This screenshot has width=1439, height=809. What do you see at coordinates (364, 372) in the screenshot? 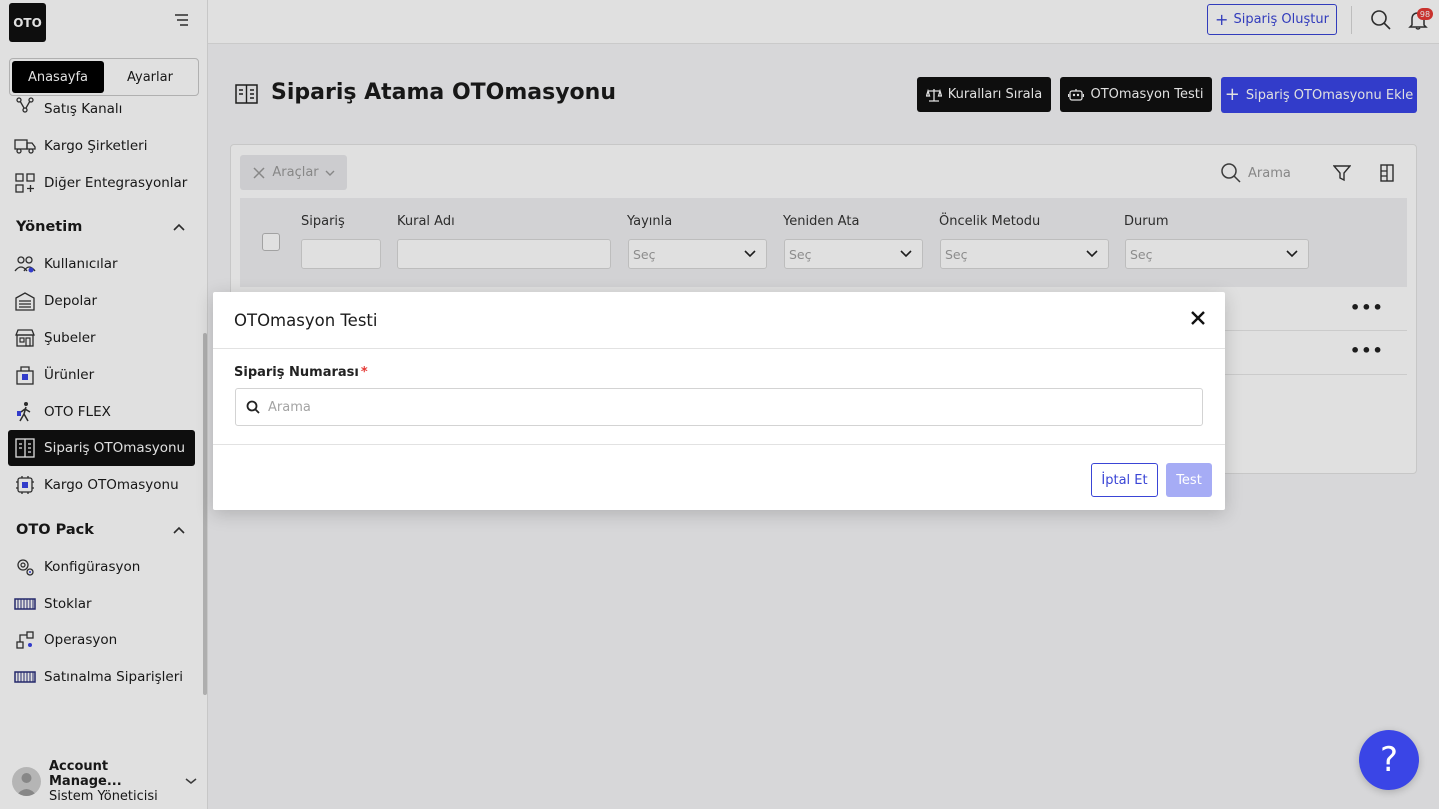
I see `required-marker: *` at bounding box center [364, 372].